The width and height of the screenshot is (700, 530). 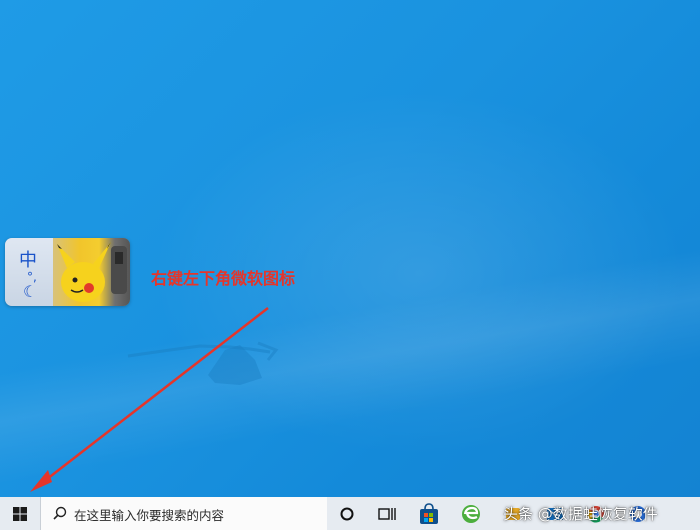 I want to click on task-view-button, so click(x=387, y=513).